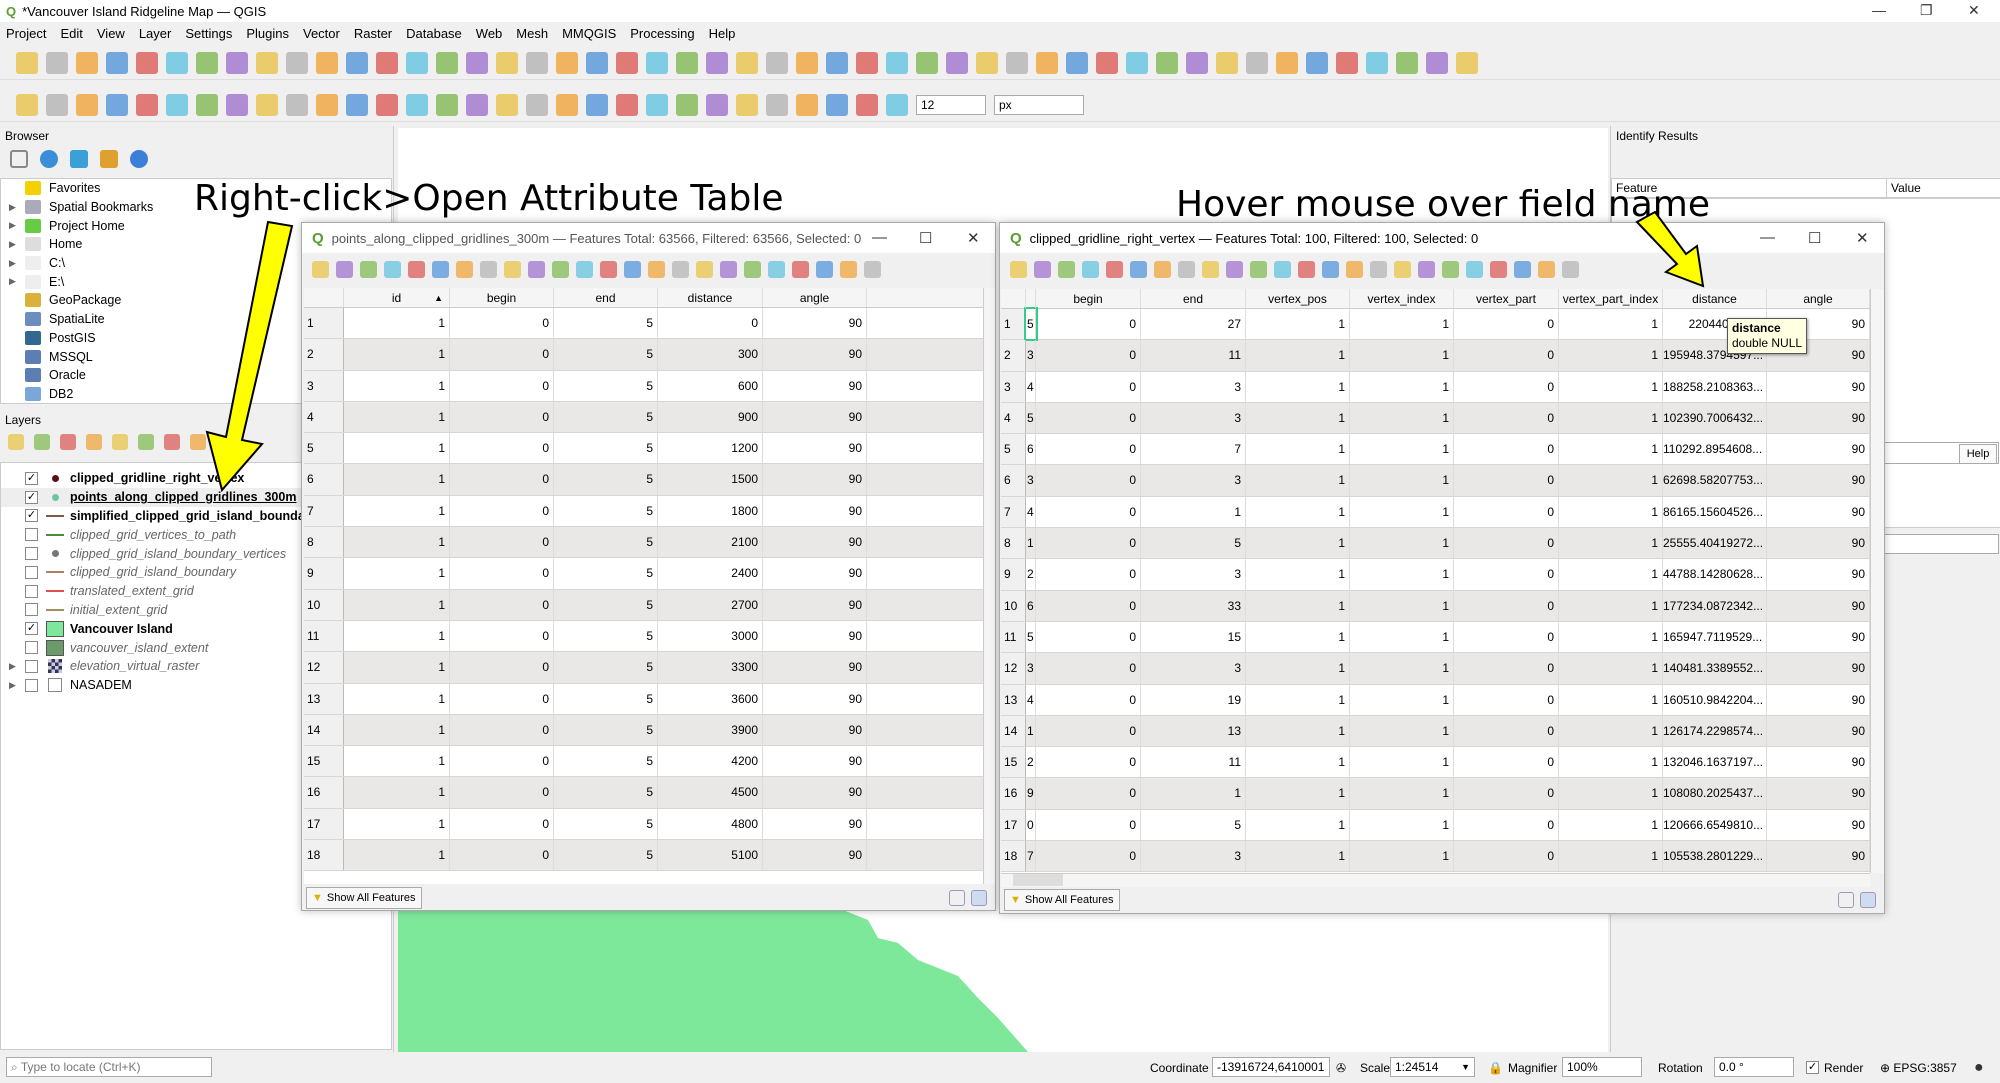  I want to click on paste-icon, so click(1210, 269).